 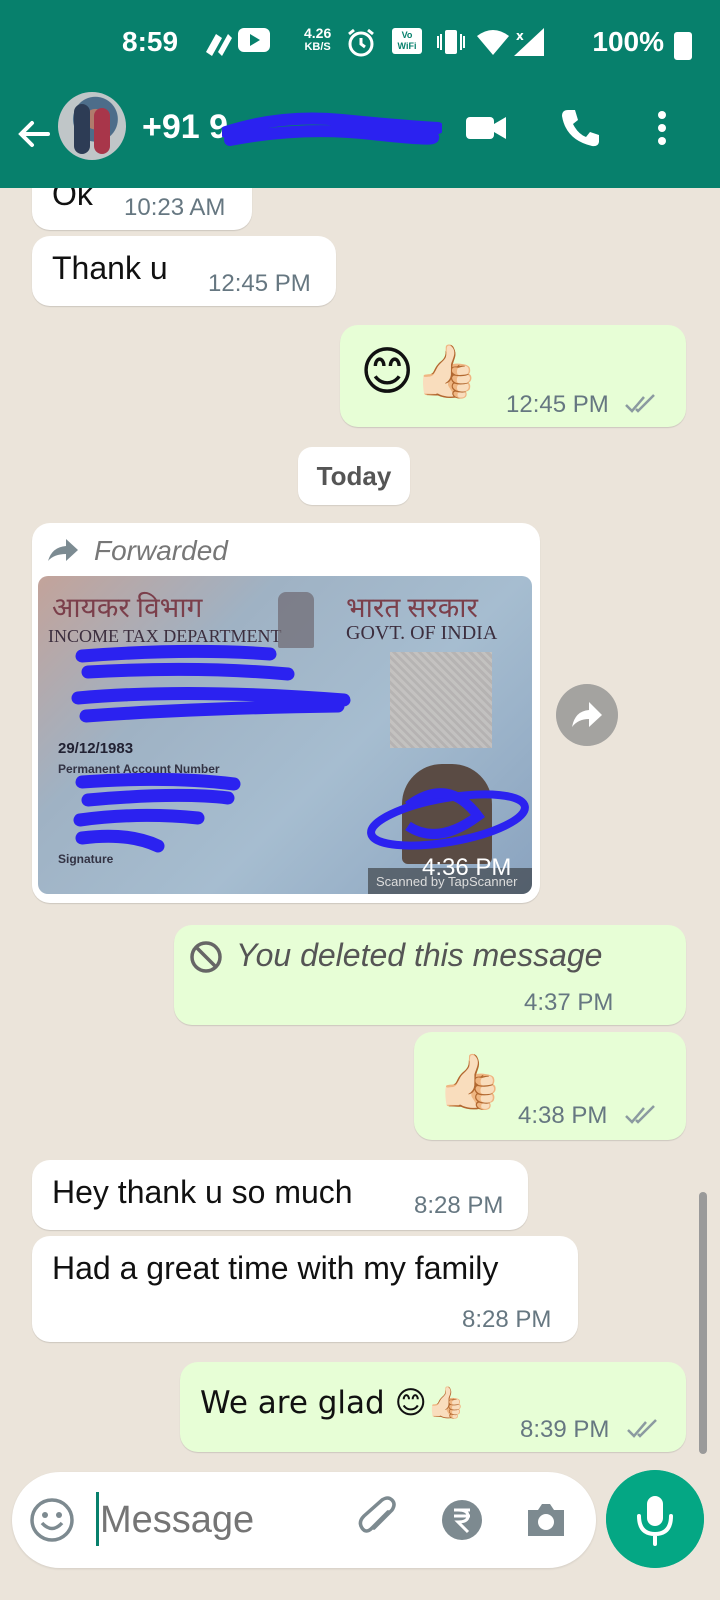 What do you see at coordinates (550, 1086) in the screenshot?
I see `message-bubble-outgoing: 👍🏻 4:38 PM` at bounding box center [550, 1086].